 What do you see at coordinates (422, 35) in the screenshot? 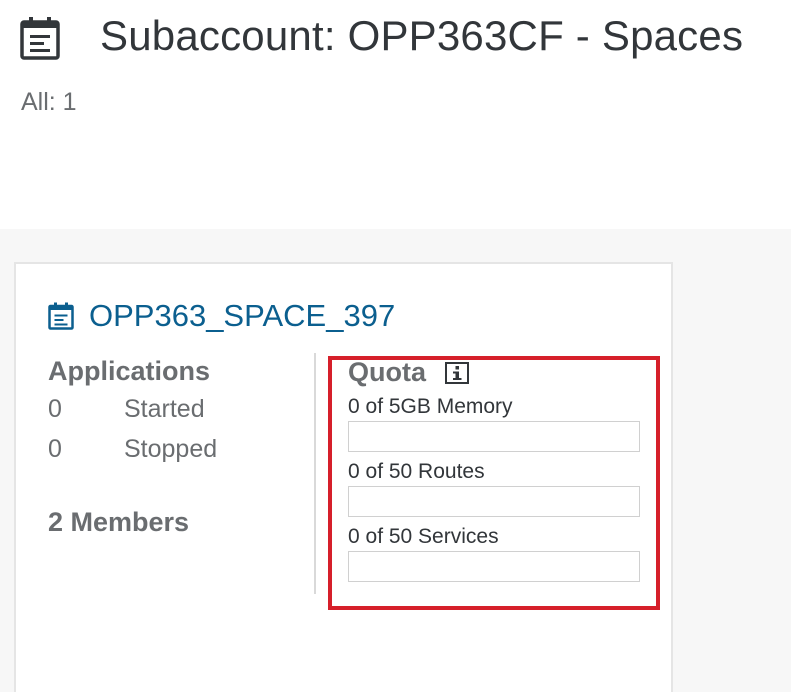
I see `page-title: Subaccount: OPP363CF - Spaces` at bounding box center [422, 35].